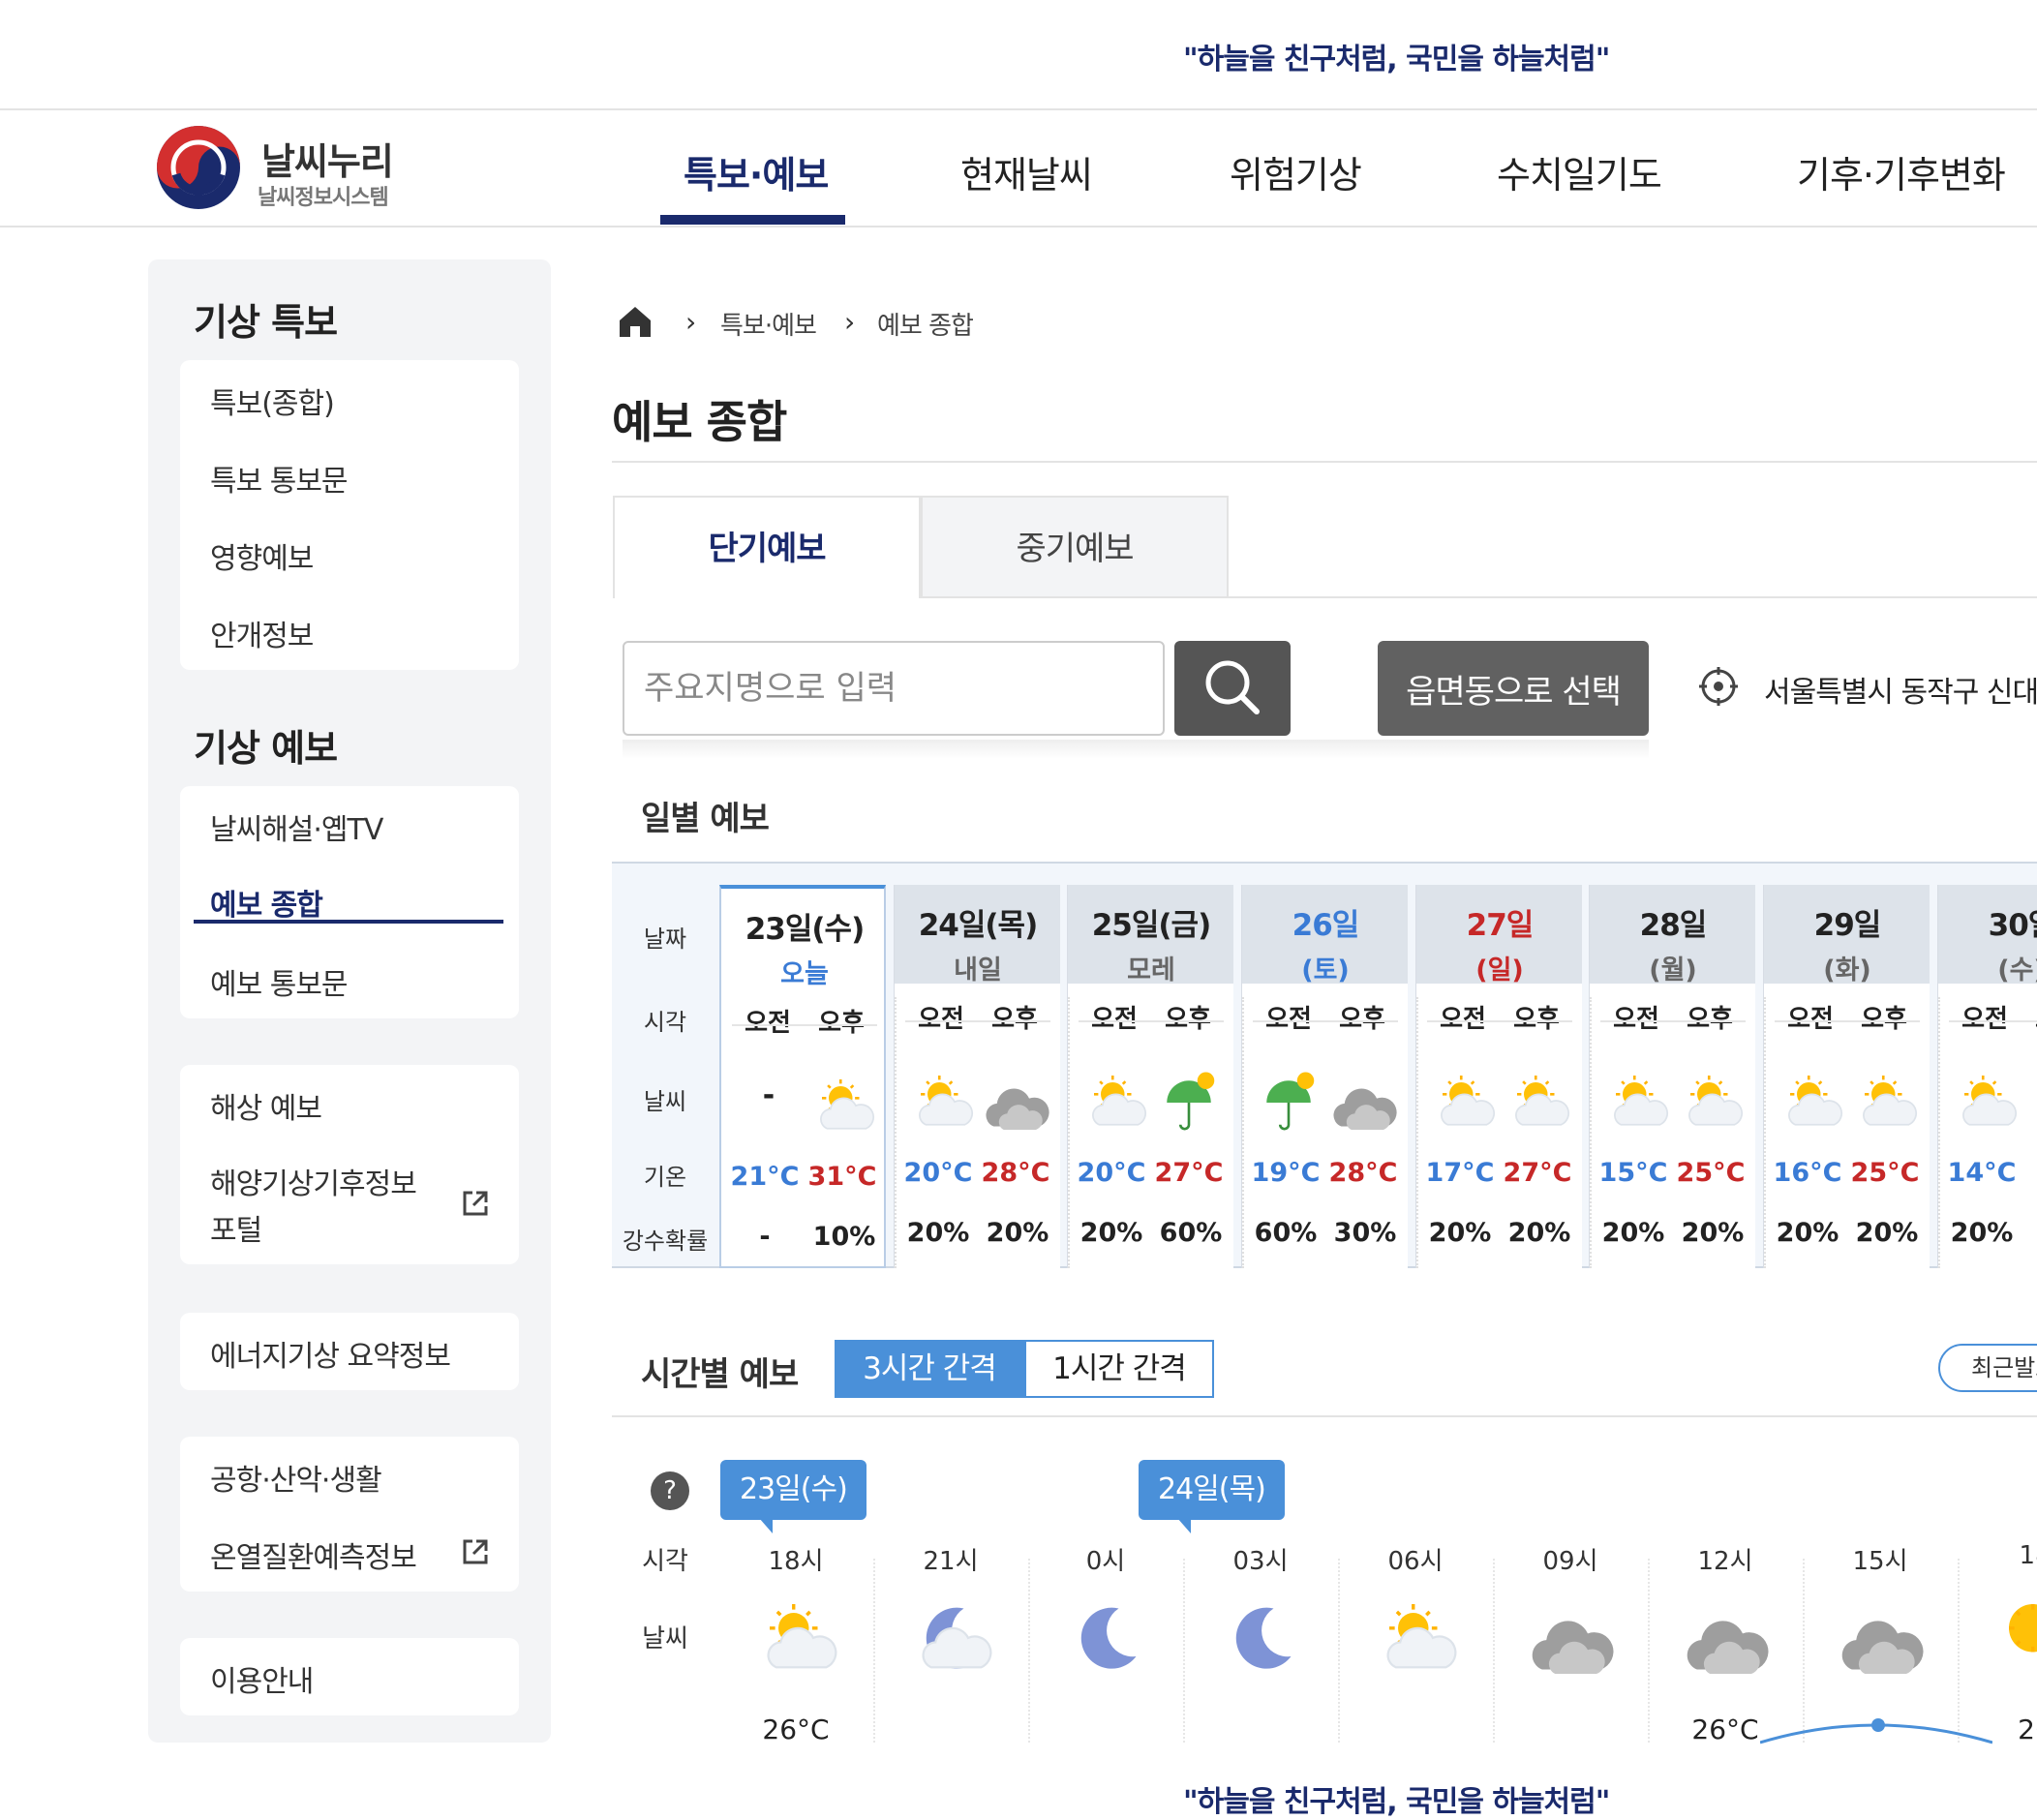 The width and height of the screenshot is (2037, 1820). What do you see at coordinates (894, 689) in the screenshot?
I see `search-input` at bounding box center [894, 689].